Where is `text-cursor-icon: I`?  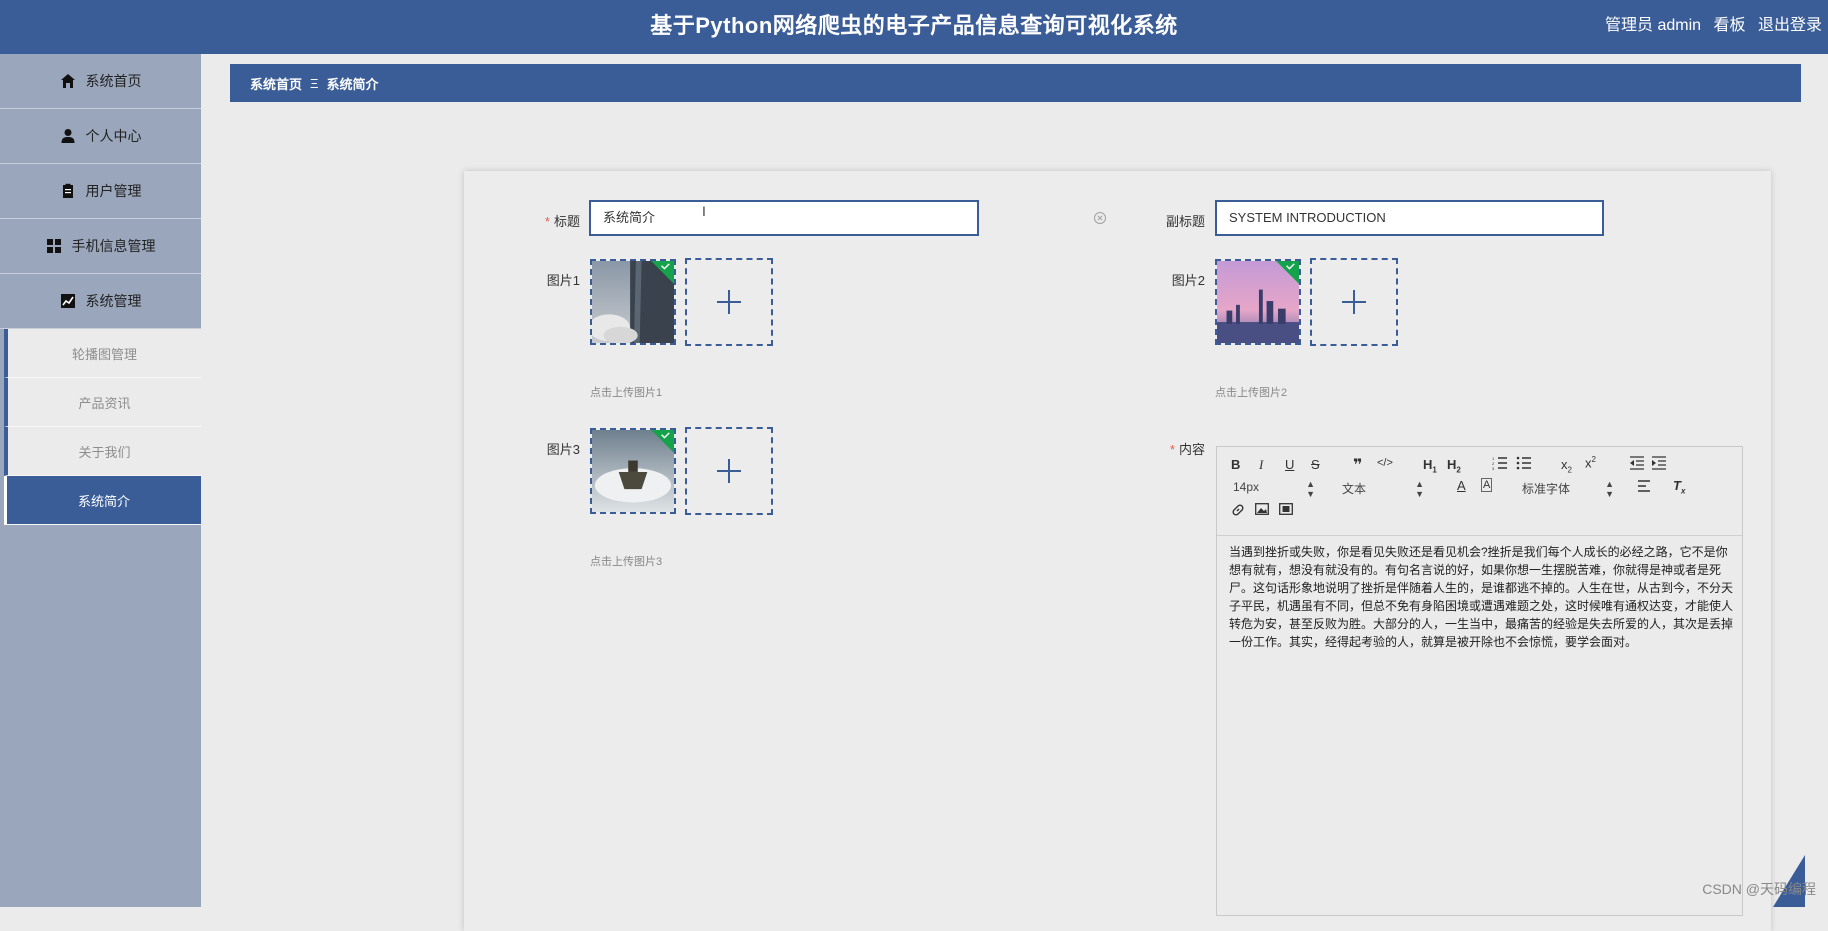
text-cursor-icon: I is located at coordinates (704, 211).